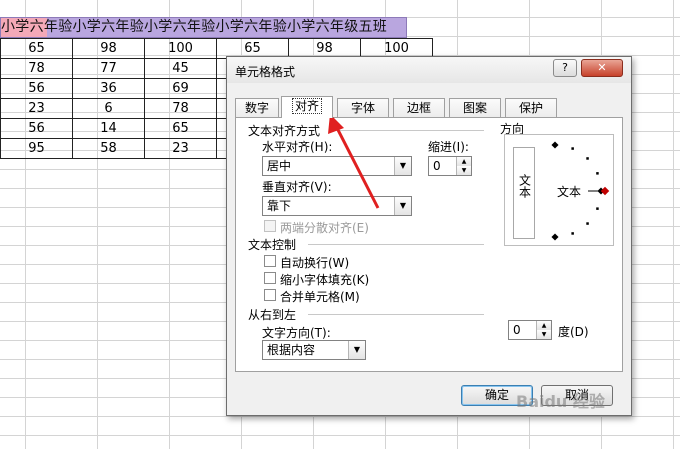 The width and height of the screenshot is (680, 449). Describe the element at coordinates (270, 261) in the screenshot. I see `wrap-text-checkbox` at that location.